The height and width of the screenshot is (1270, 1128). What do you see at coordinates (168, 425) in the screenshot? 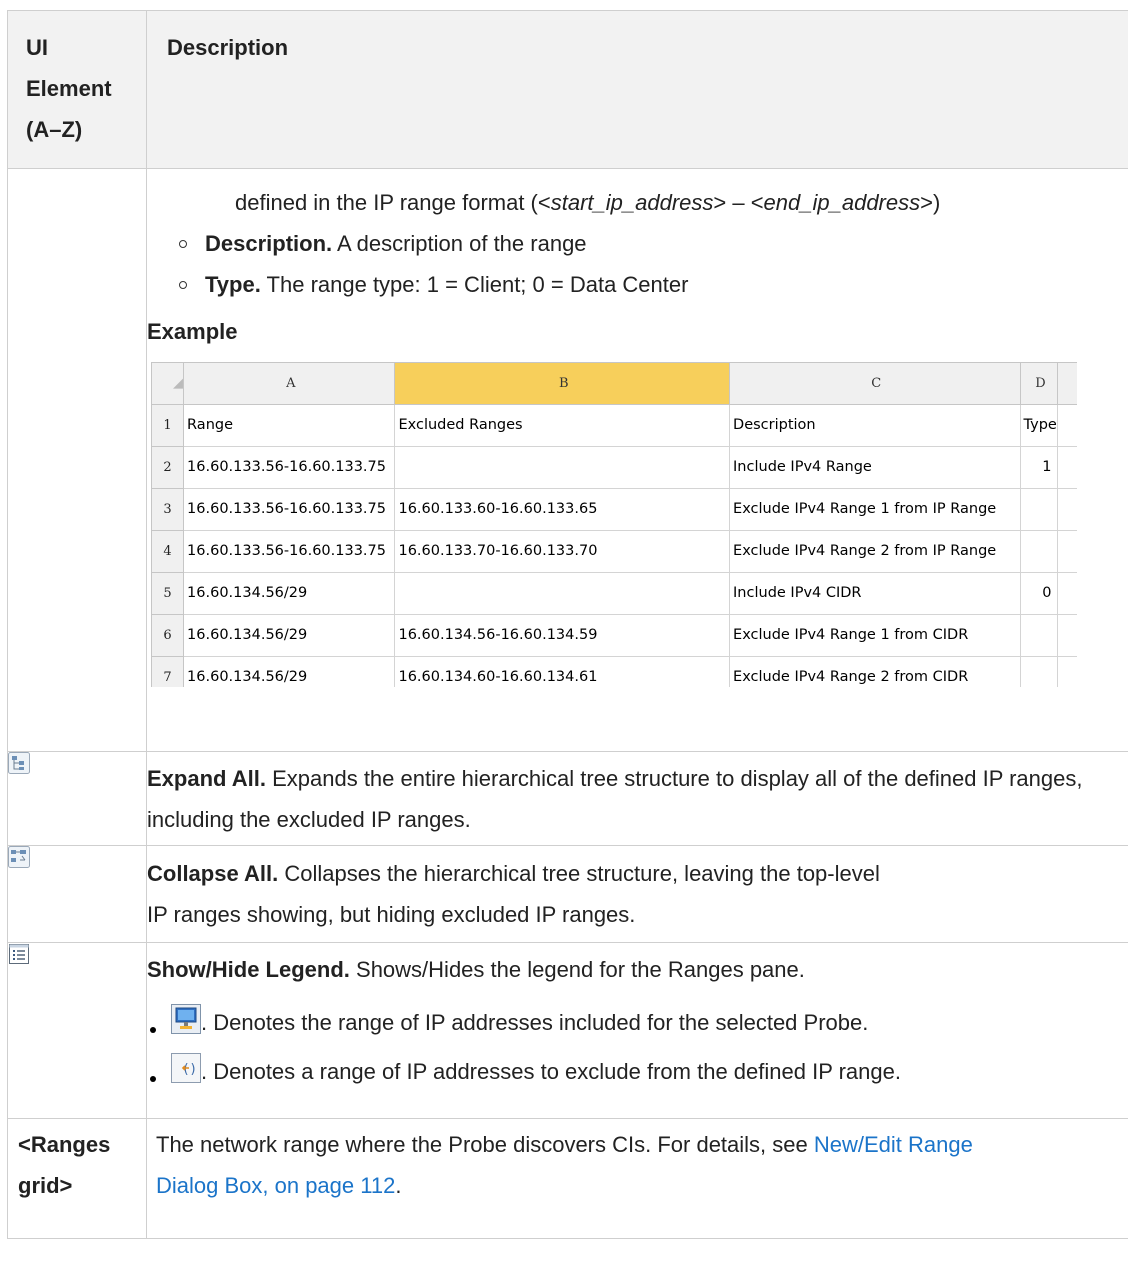
I see `row-header: 1` at bounding box center [168, 425].